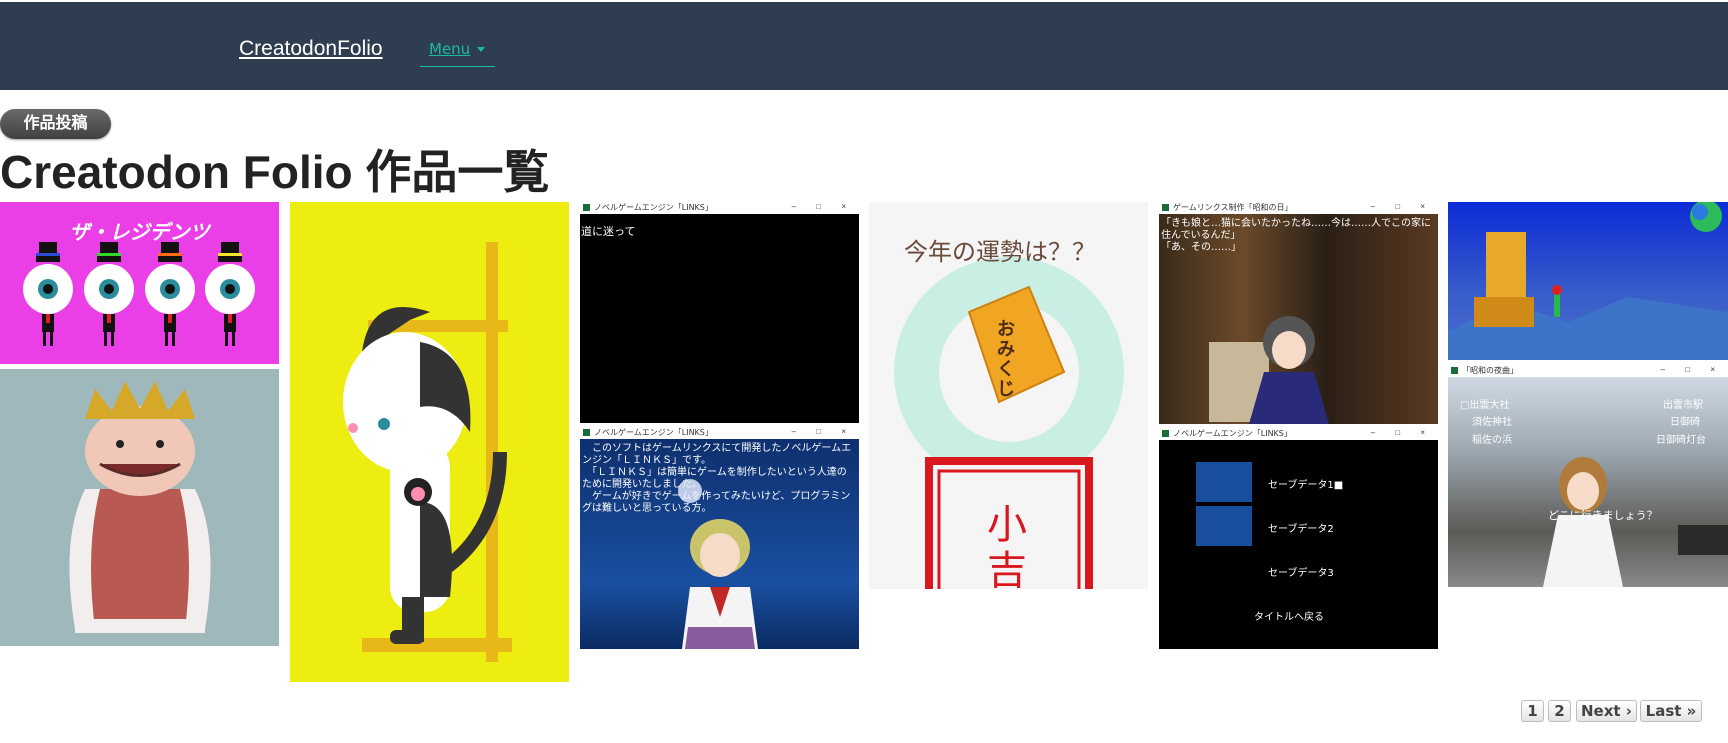  Describe the element at coordinates (1559, 711) in the screenshot. I see `page-2-button: 2` at that location.